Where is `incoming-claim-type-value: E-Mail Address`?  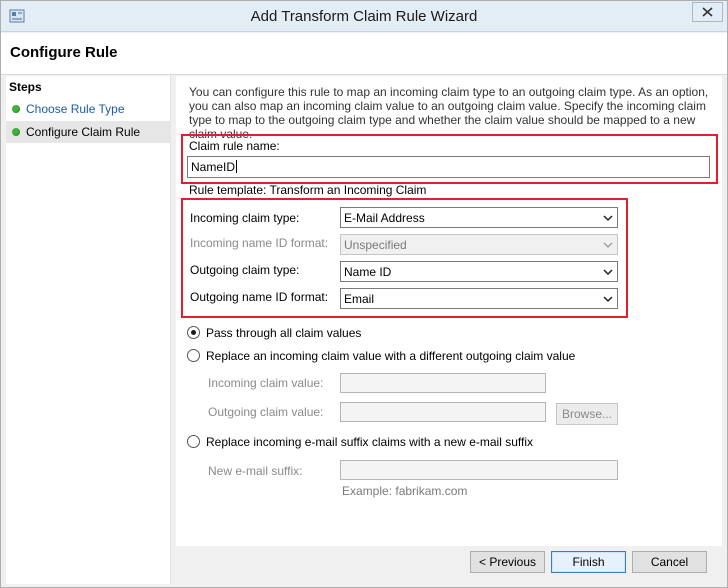
incoming-claim-type-value: E-Mail Address is located at coordinates (384, 218).